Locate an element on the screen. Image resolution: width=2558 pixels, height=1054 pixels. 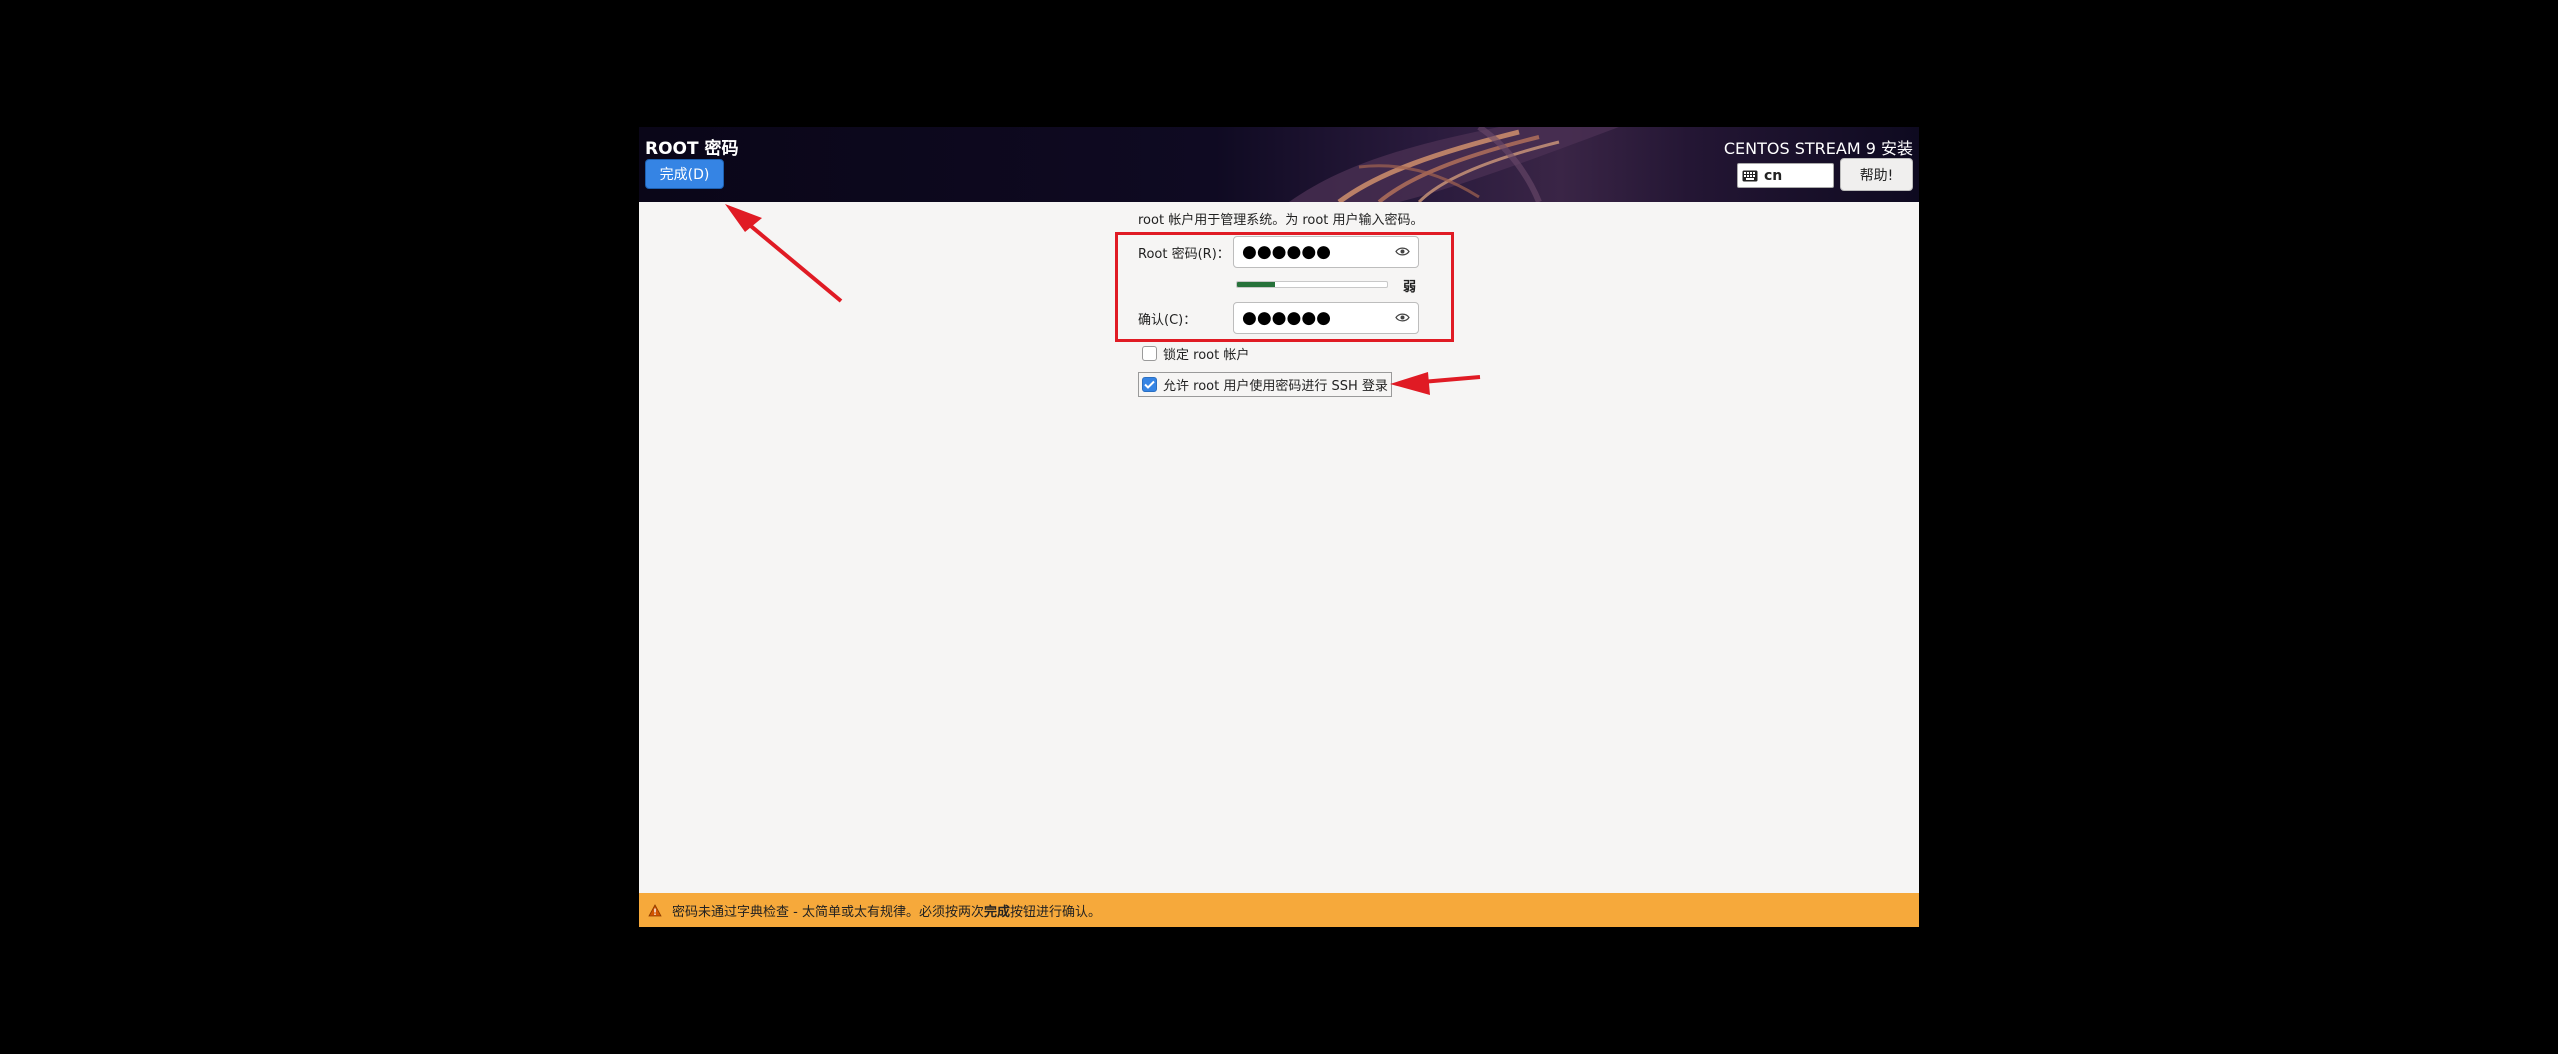
keyboard-icon is located at coordinates (1750, 175).